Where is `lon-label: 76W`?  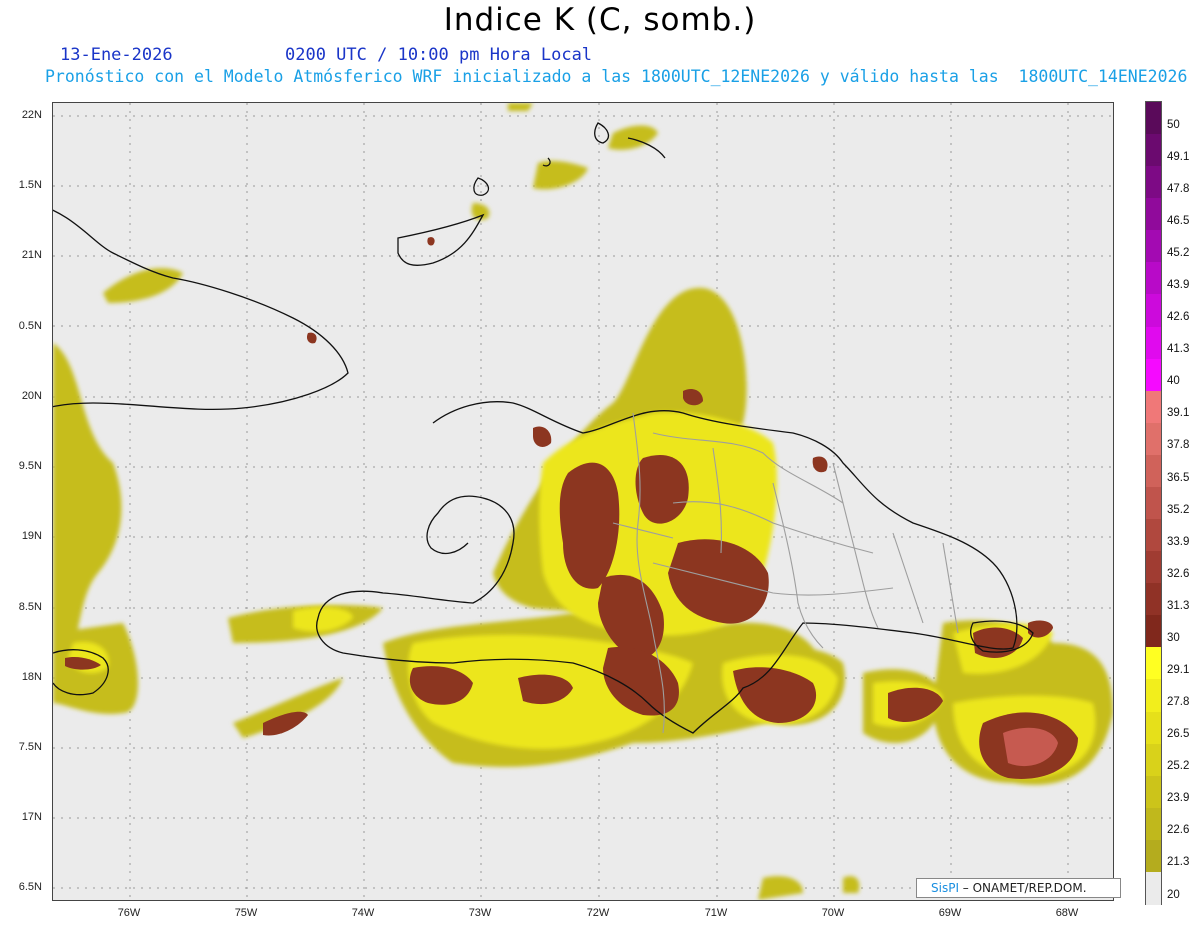 lon-label: 76W is located at coordinates (129, 913).